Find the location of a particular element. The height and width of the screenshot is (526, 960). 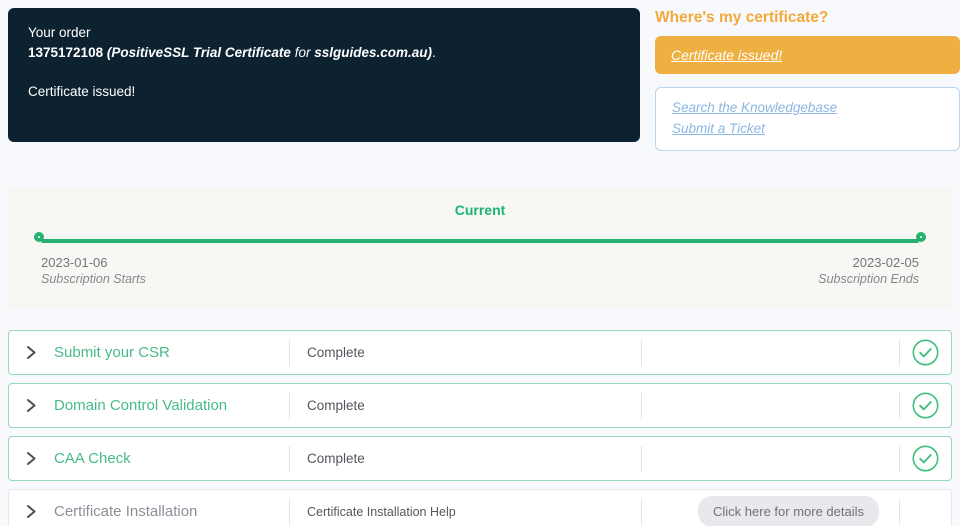

period: . is located at coordinates (434, 52).